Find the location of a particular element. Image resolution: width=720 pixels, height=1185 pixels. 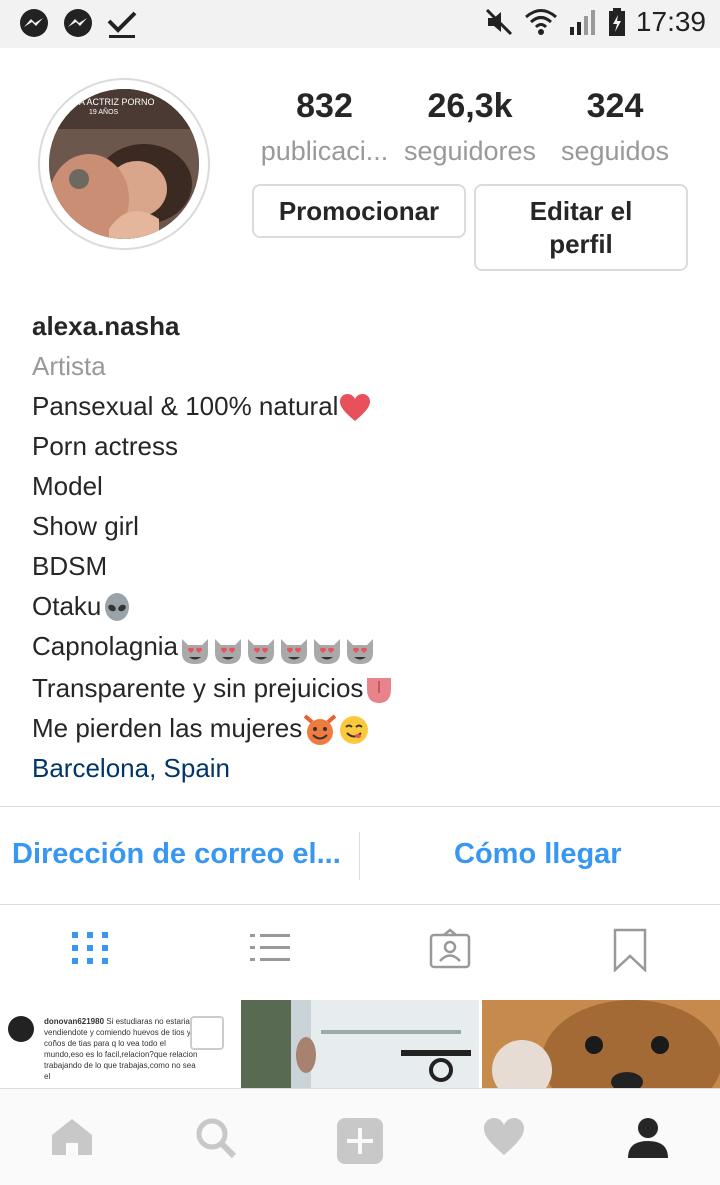

grid-icon is located at coordinates (90, 948).